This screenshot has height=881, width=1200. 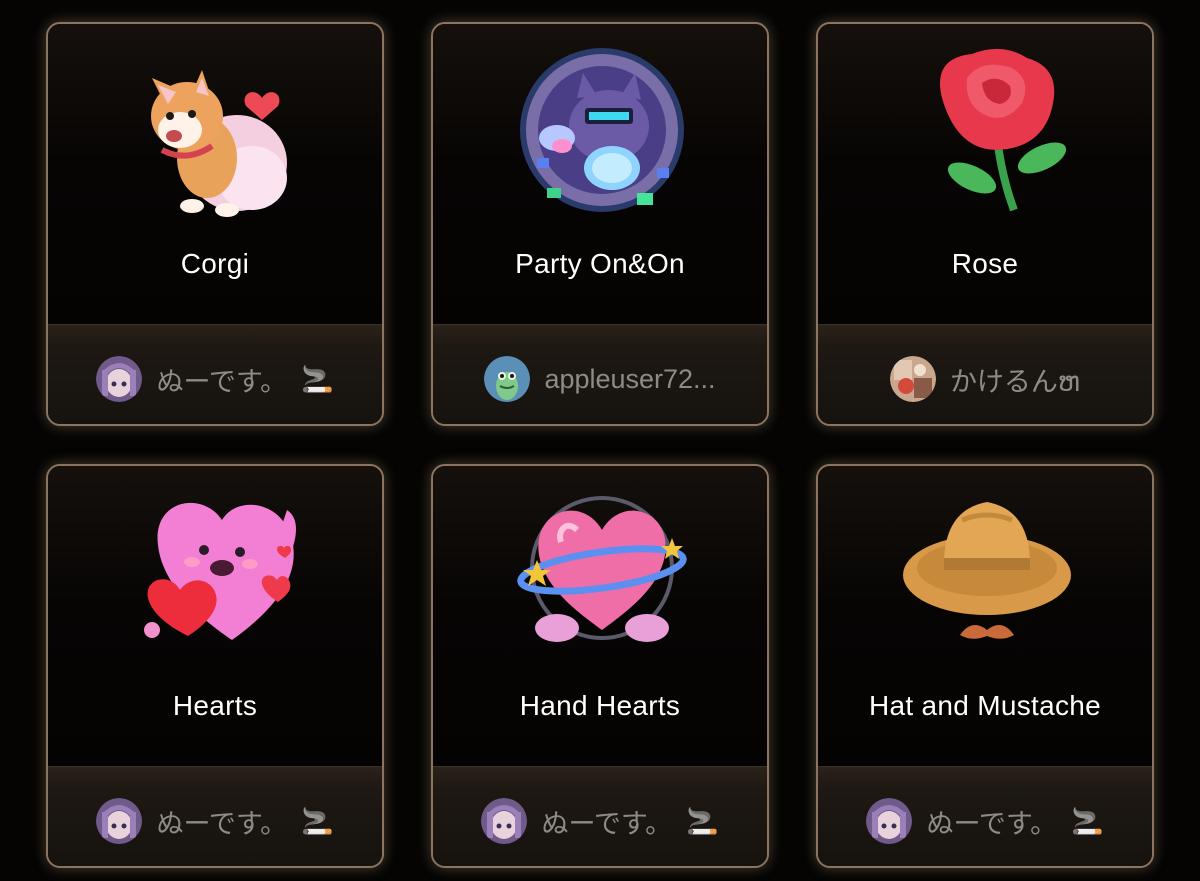 I want to click on photo-avatar, so click(x=912, y=379).